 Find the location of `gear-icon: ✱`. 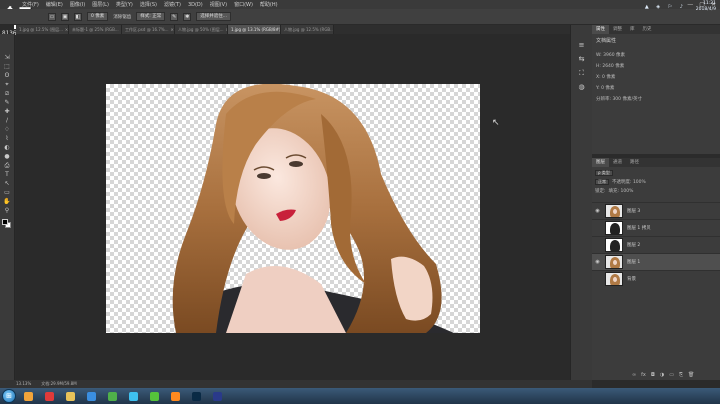

gear-icon: ✱ is located at coordinates (187, 16).